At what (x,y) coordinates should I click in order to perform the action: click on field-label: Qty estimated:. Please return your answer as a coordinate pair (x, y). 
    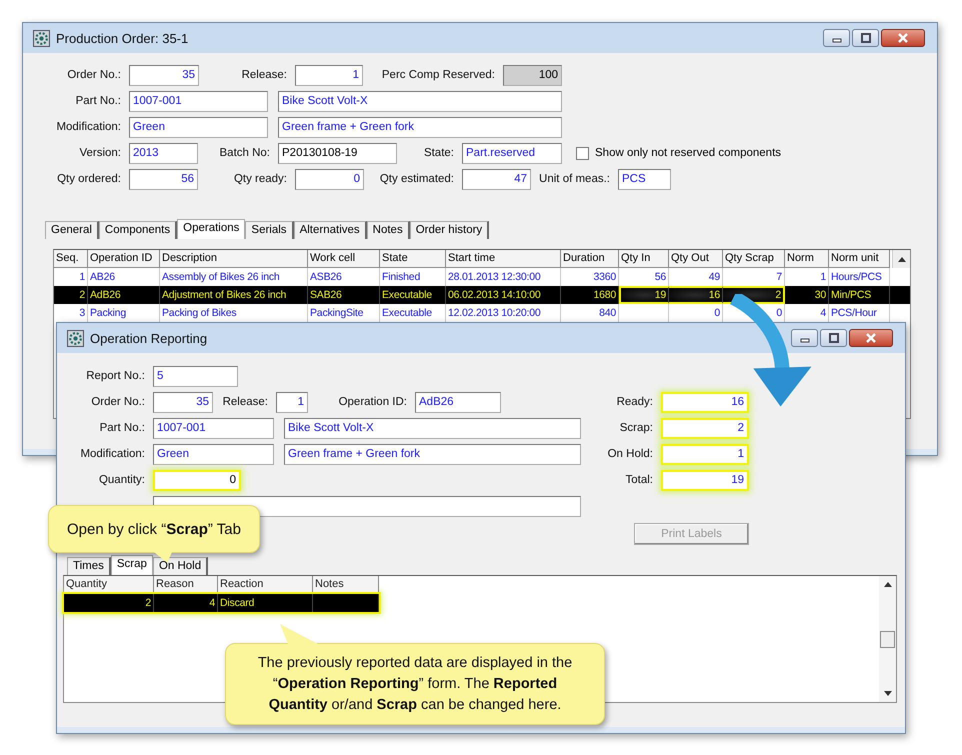
    Looking at the image, I should click on (416, 179).